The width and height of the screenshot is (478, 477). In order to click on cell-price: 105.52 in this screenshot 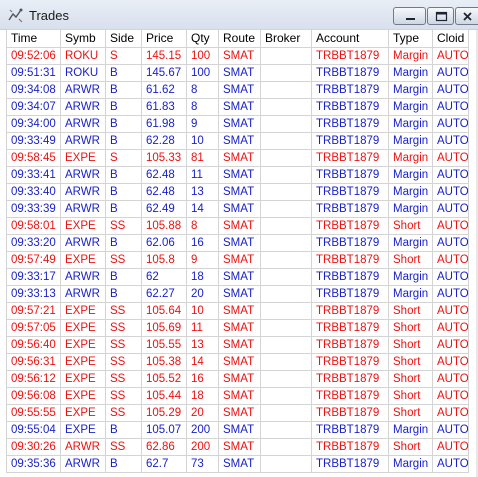, I will do `click(164, 379)`.